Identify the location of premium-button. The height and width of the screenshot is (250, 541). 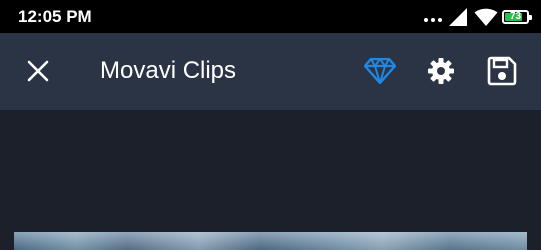
(380, 71).